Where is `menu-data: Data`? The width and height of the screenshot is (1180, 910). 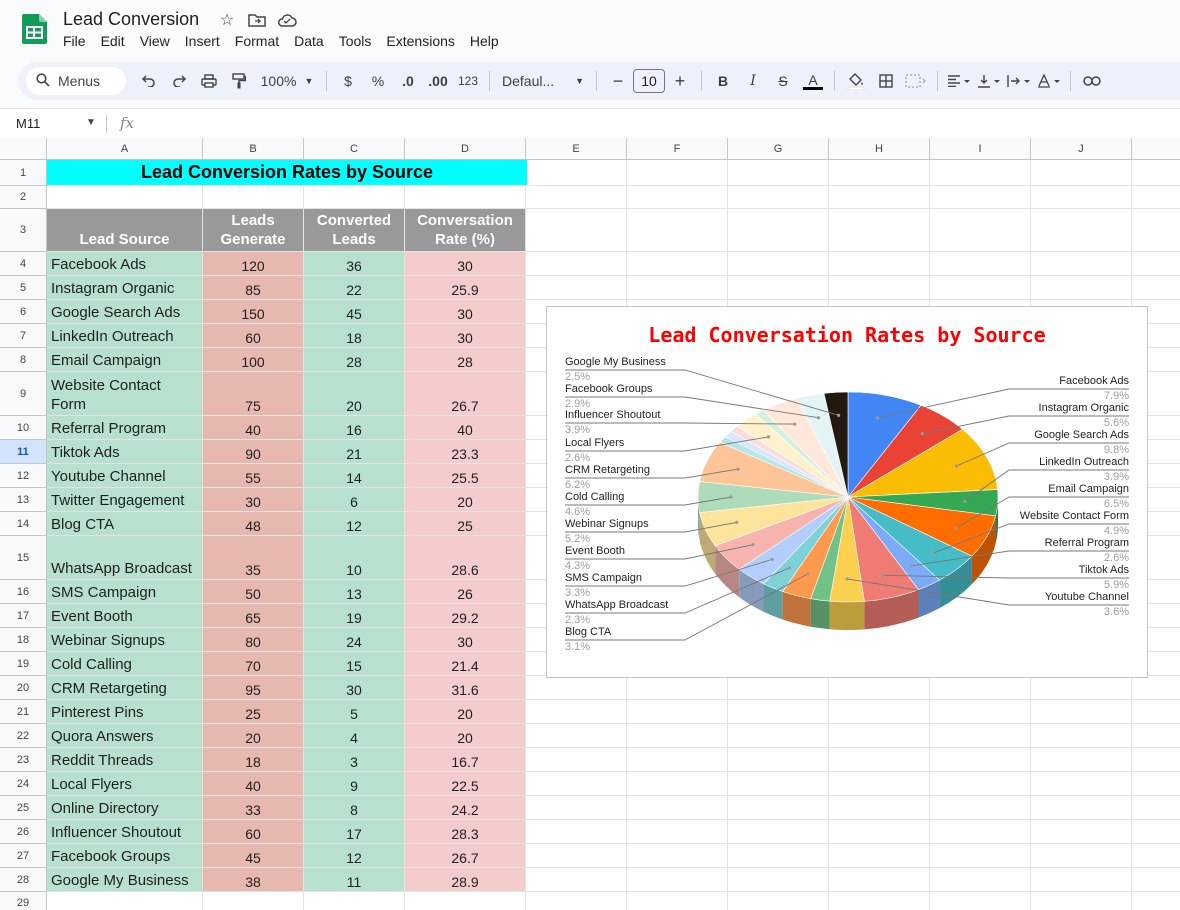 menu-data: Data is located at coordinates (312, 41).